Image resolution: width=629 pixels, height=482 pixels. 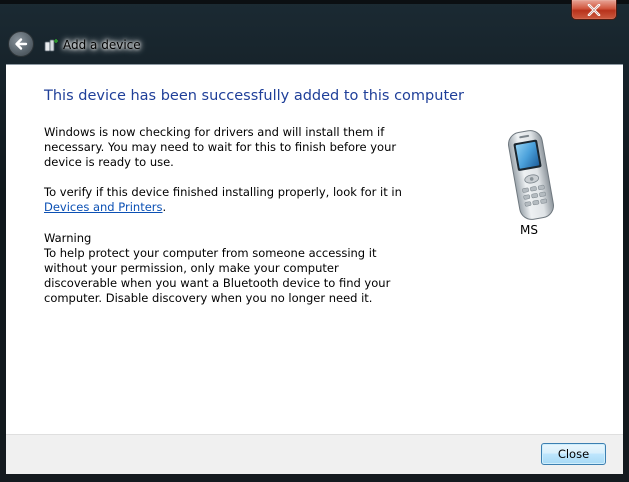 I want to click on title-bar-strip, so click(x=314, y=2).